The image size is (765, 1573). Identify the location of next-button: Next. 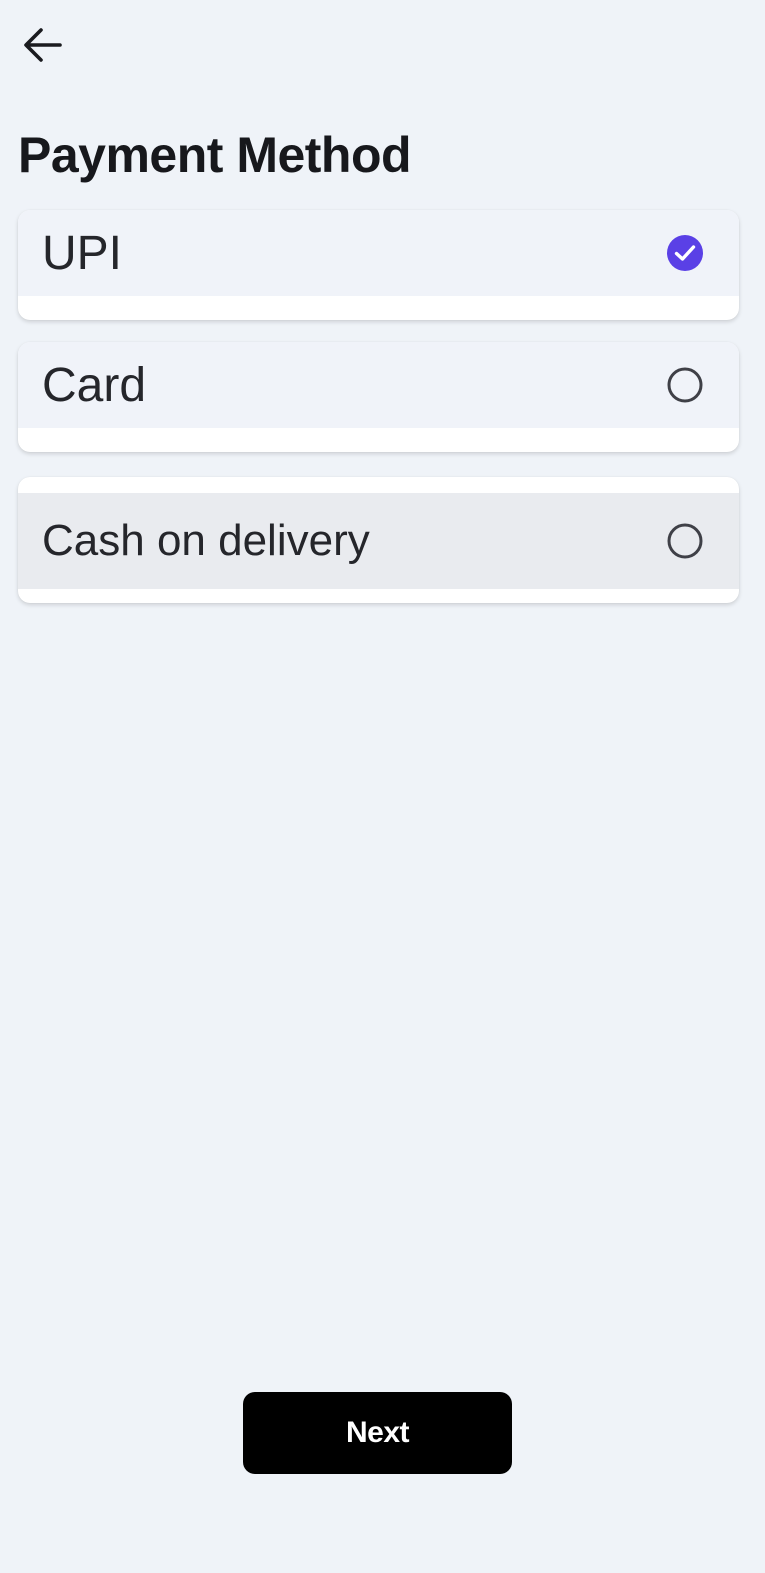
(377, 1433).